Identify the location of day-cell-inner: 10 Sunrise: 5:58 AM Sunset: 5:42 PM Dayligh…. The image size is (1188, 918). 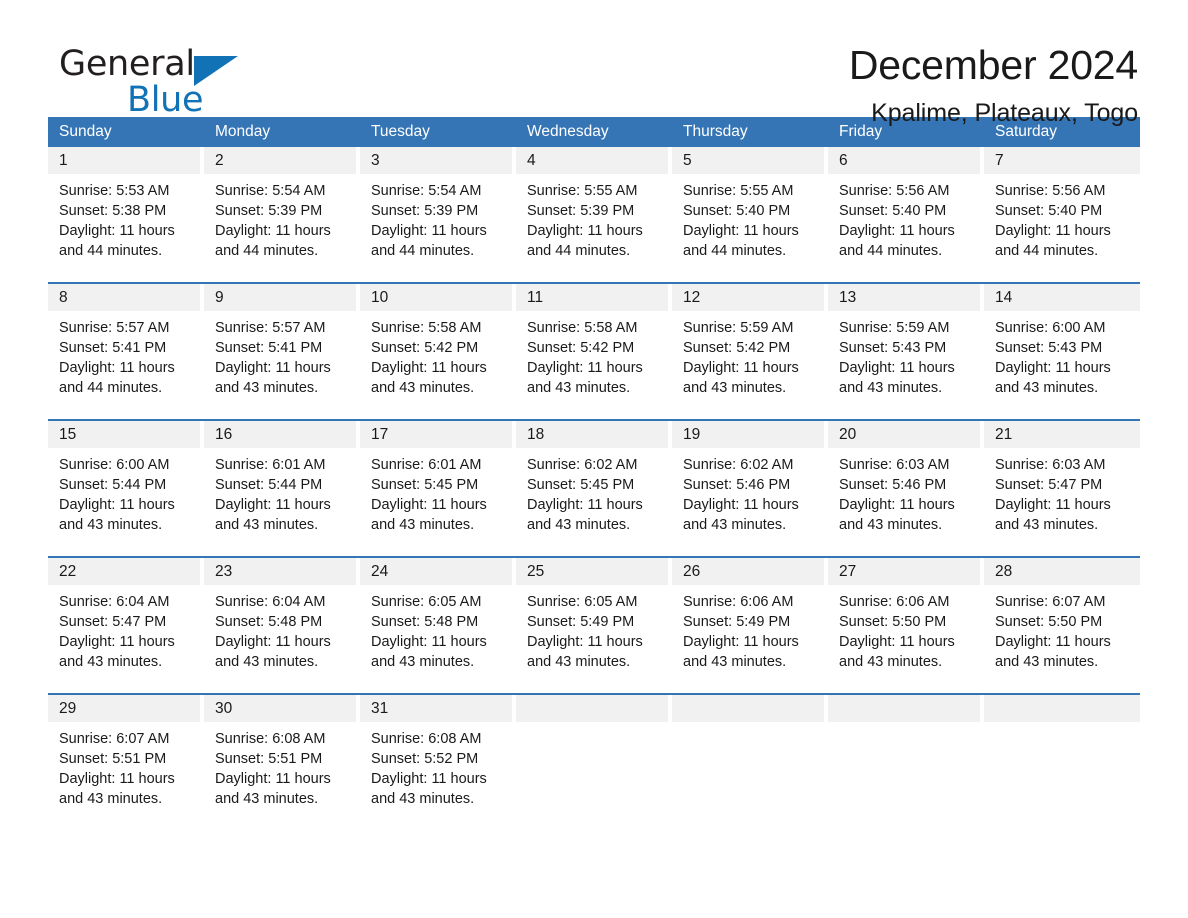
(436, 341).